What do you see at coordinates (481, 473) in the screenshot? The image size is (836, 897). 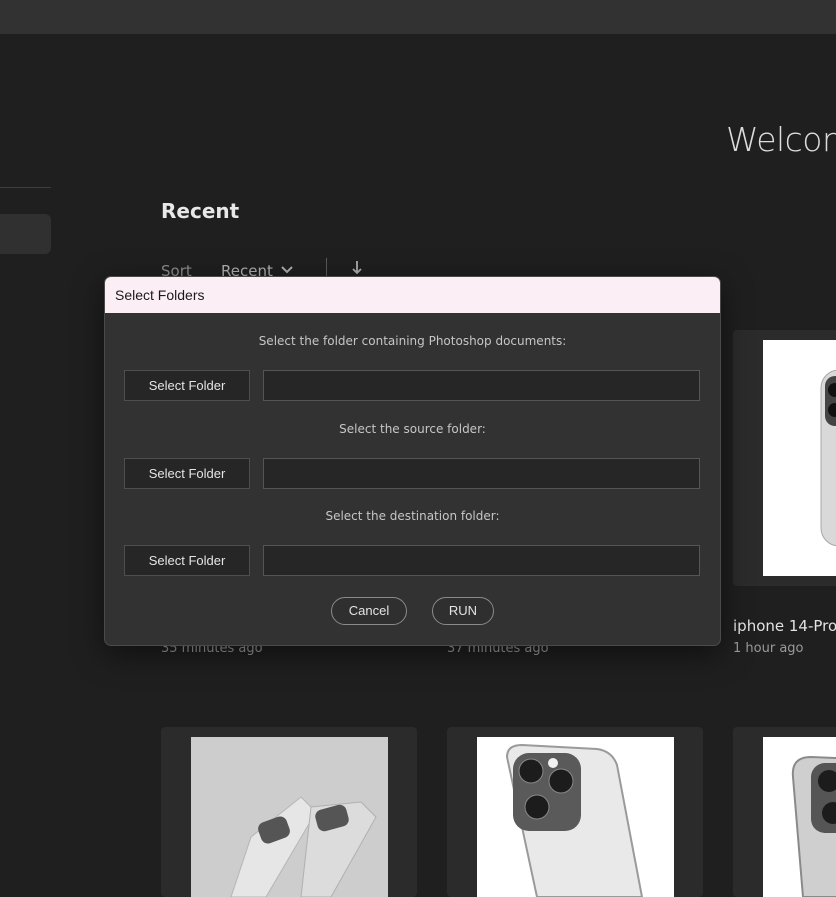 I see `source-folder-path-field` at bounding box center [481, 473].